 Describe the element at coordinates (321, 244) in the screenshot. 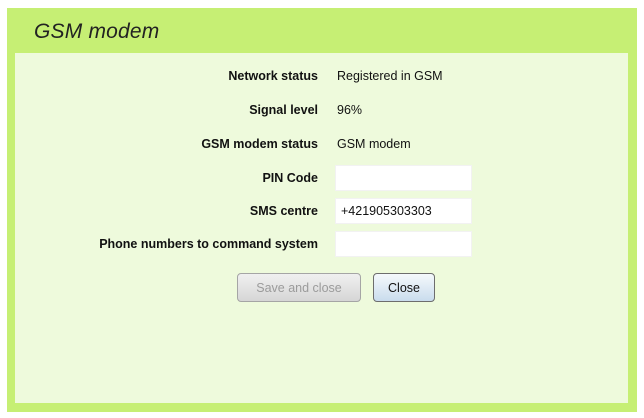

I see `phone-numbers-row: Phone numbers to command system` at that location.